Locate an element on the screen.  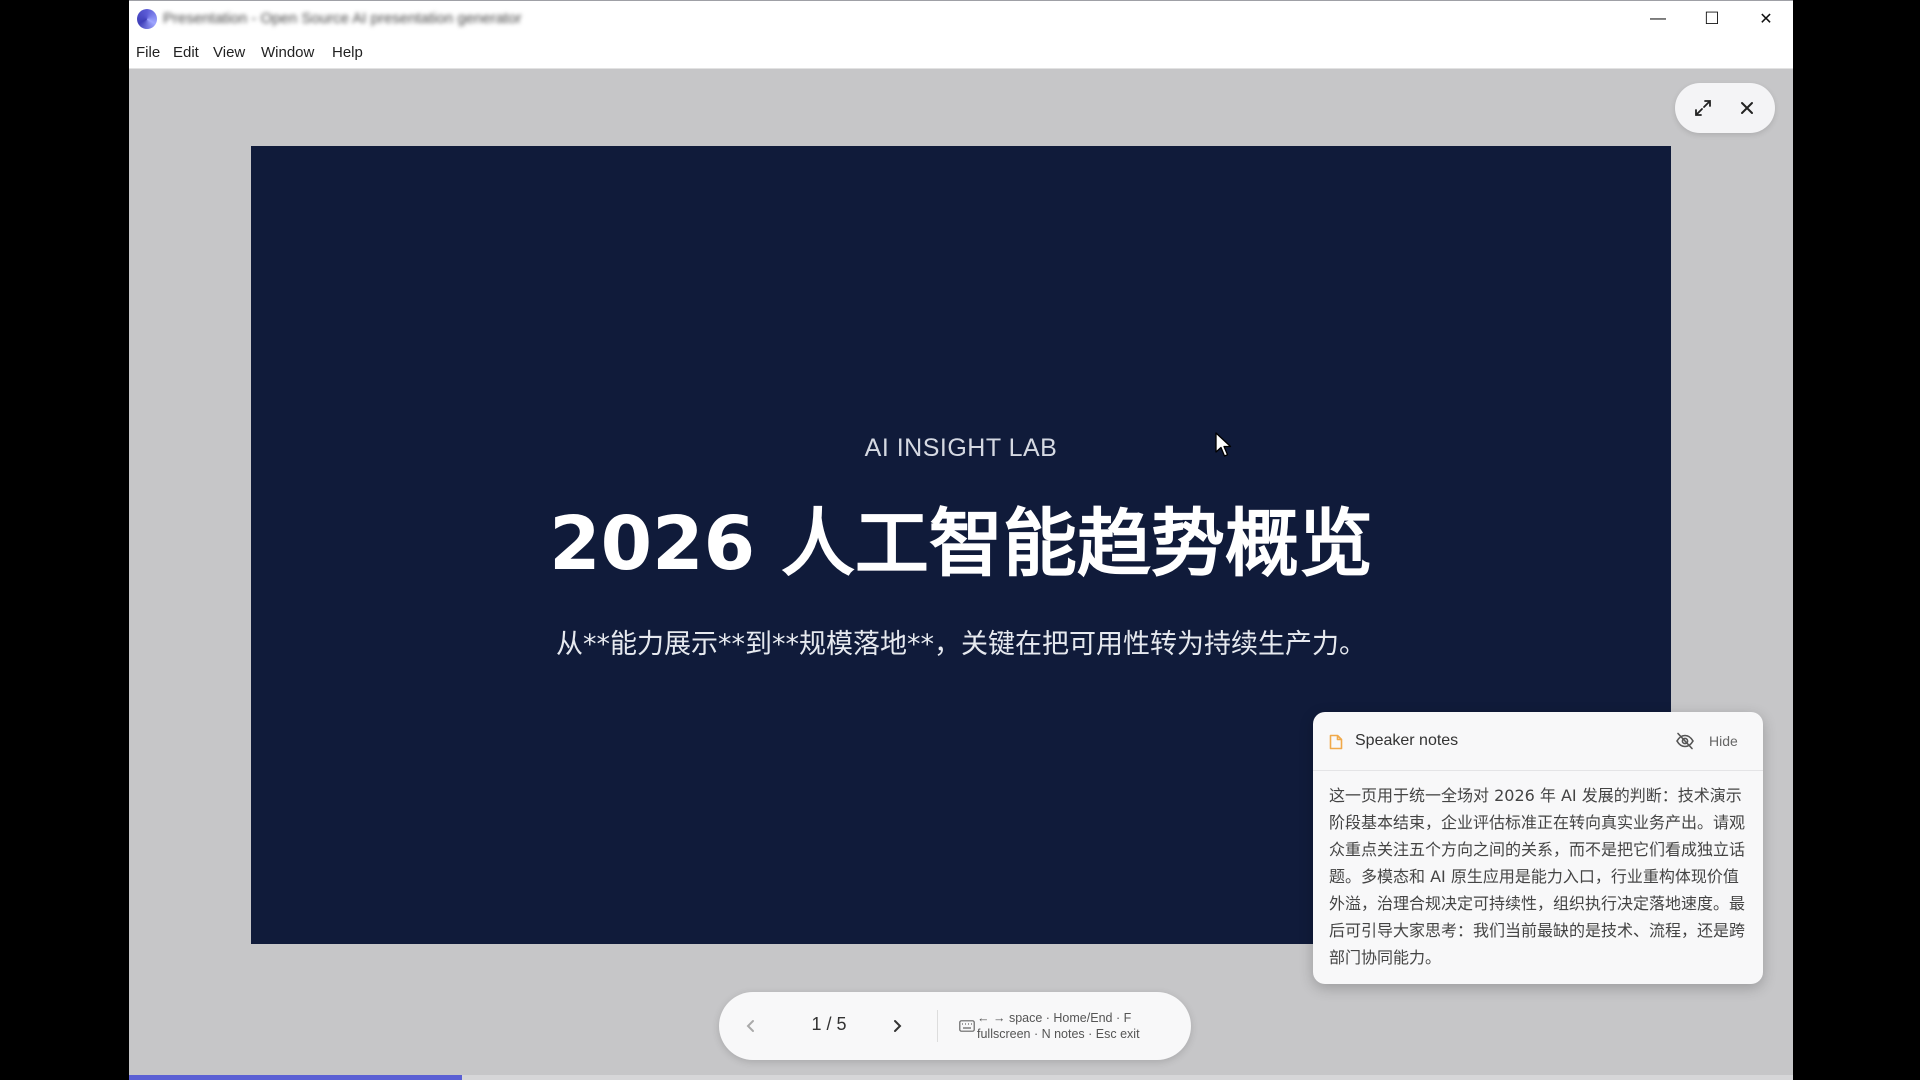
notes-title: Speaker notes is located at coordinates (1407, 740).